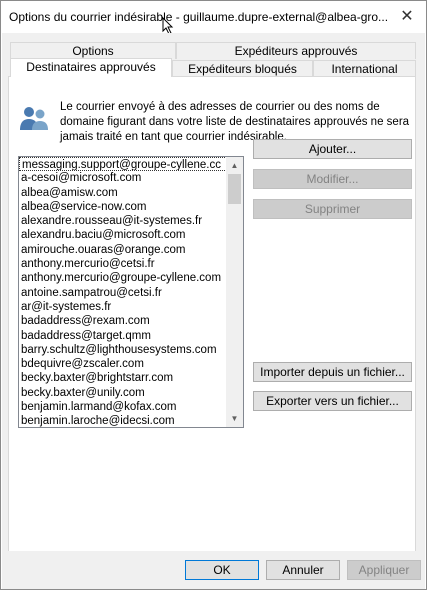 This screenshot has width=427, height=590. Describe the element at coordinates (123, 221) in the screenshot. I see `list-item: alexandre.rousseau@it-systemes.fr` at that location.